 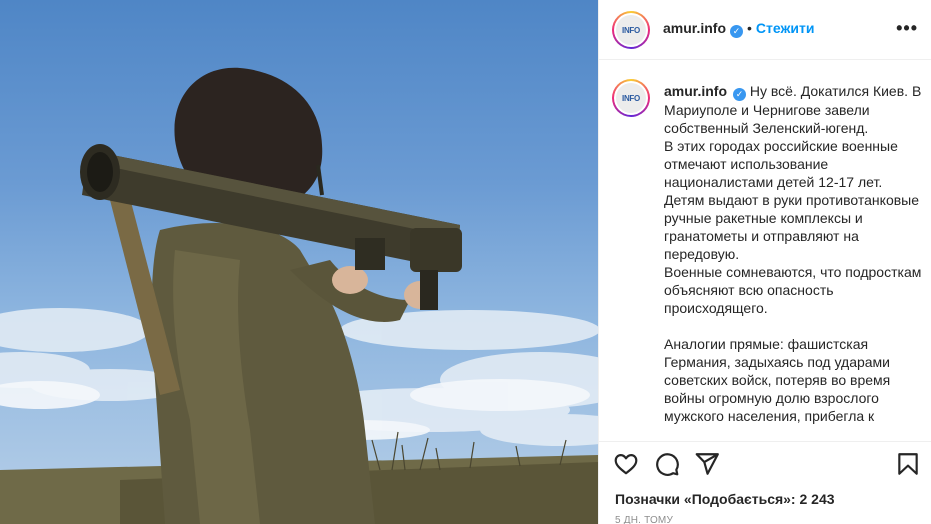 I want to click on header-user-line: amur.info ✓ • Стежити, so click(x=739, y=29).